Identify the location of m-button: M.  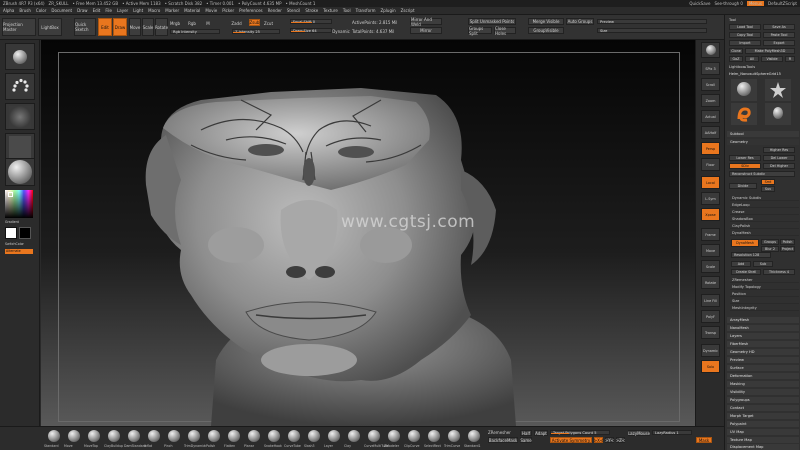
(208, 23).